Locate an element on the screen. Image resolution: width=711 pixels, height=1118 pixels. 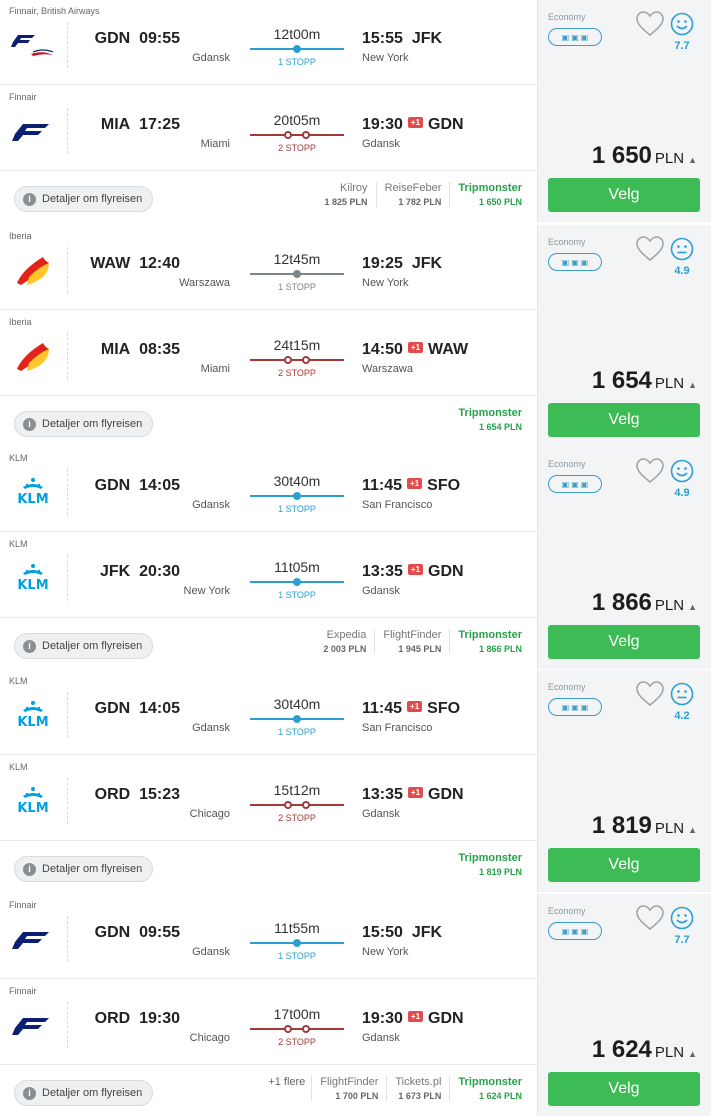
provider-option: FlightFinder 1 700 PLN is located at coordinates (348, 1088).